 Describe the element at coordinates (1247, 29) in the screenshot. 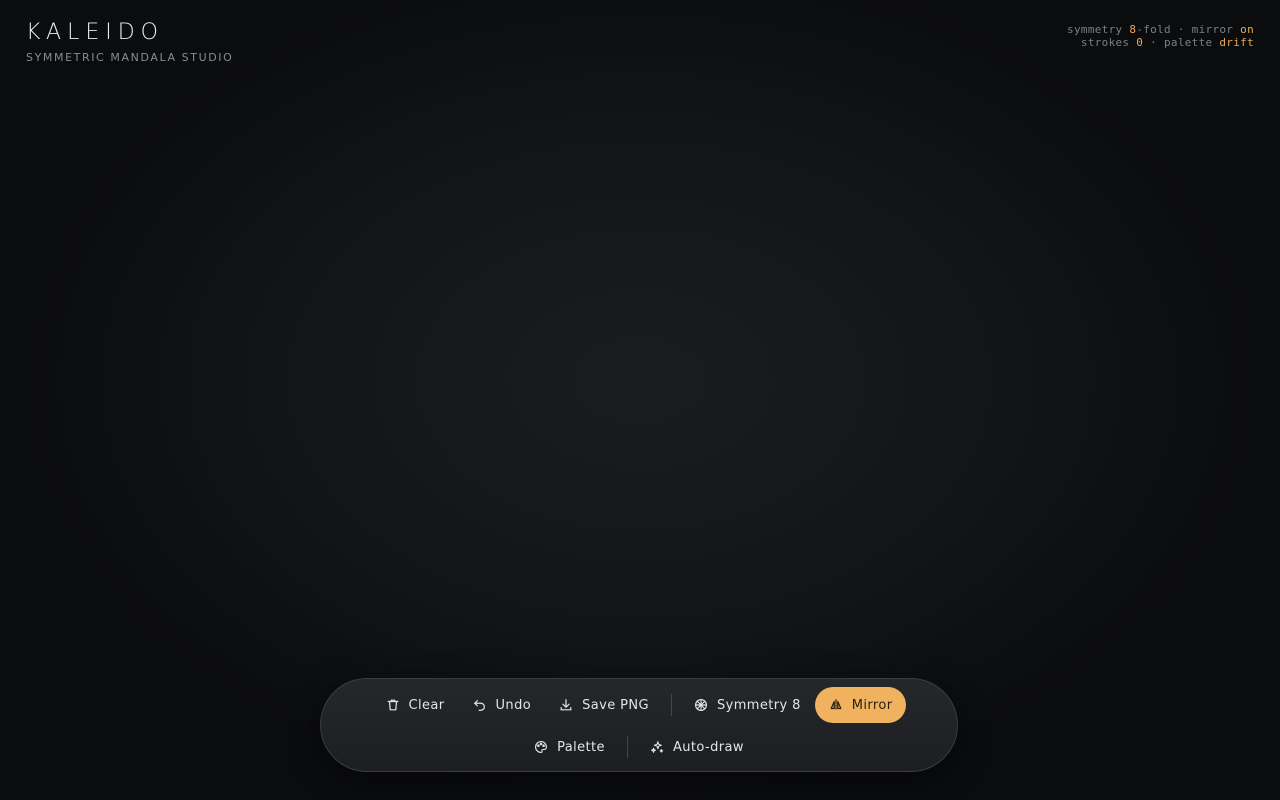

I see `mirror-value: on` at that location.